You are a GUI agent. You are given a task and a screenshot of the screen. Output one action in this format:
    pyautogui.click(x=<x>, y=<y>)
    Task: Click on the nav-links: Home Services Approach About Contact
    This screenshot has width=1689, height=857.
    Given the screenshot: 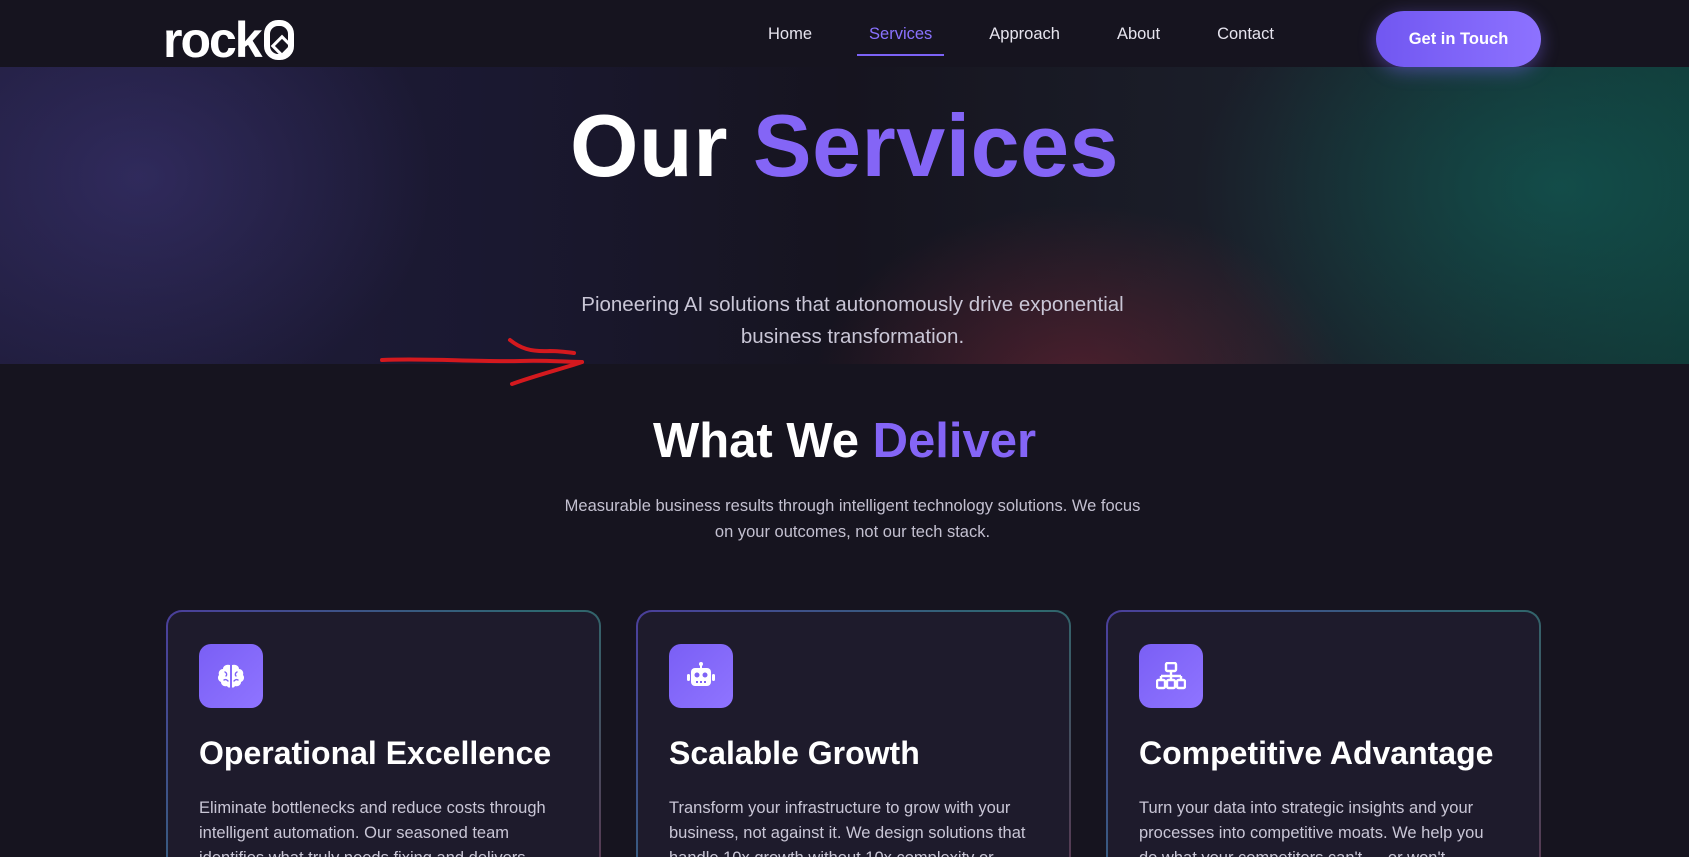 What is the action you would take?
    pyautogui.click(x=1049, y=33)
    